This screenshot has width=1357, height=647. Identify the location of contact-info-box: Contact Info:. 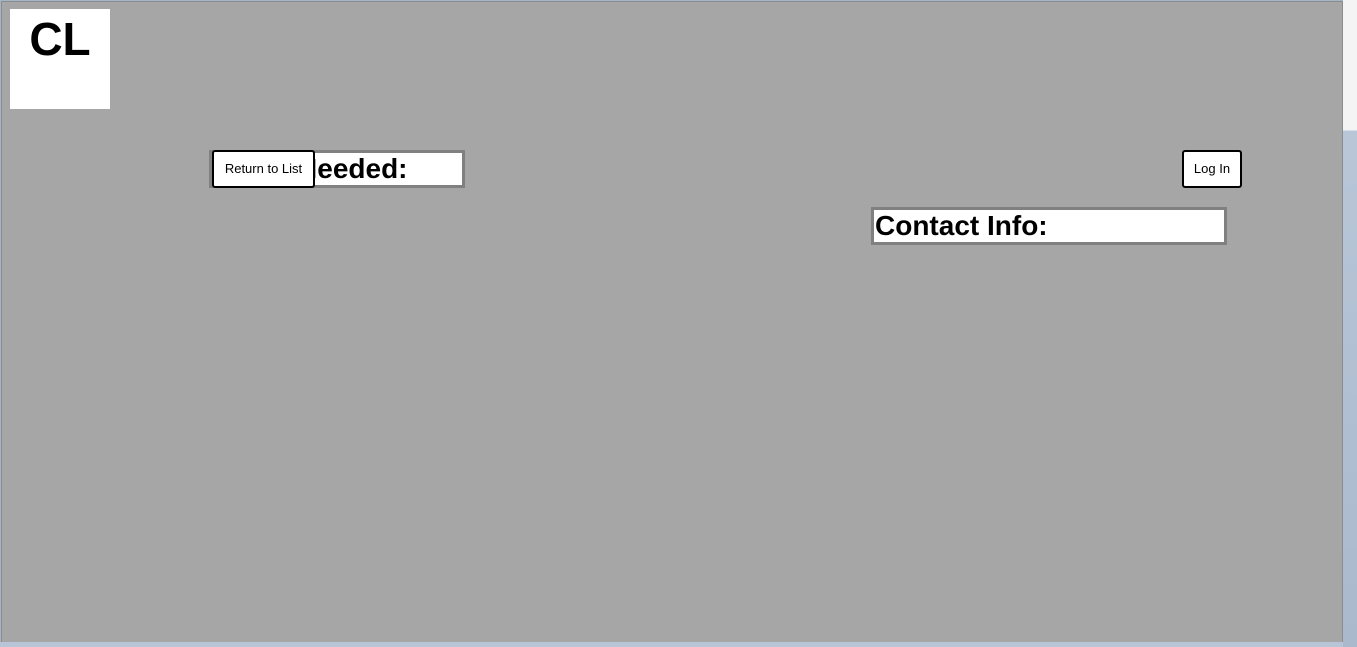
(1049, 226).